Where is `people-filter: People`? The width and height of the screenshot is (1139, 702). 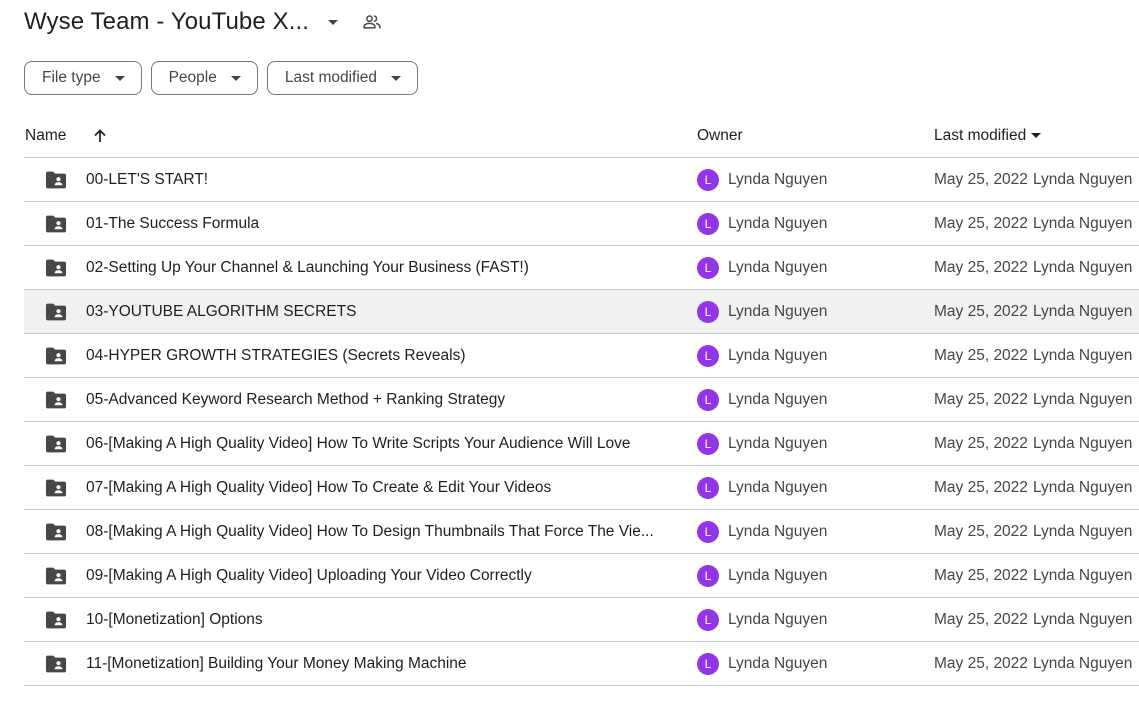
people-filter: People is located at coordinates (204, 78).